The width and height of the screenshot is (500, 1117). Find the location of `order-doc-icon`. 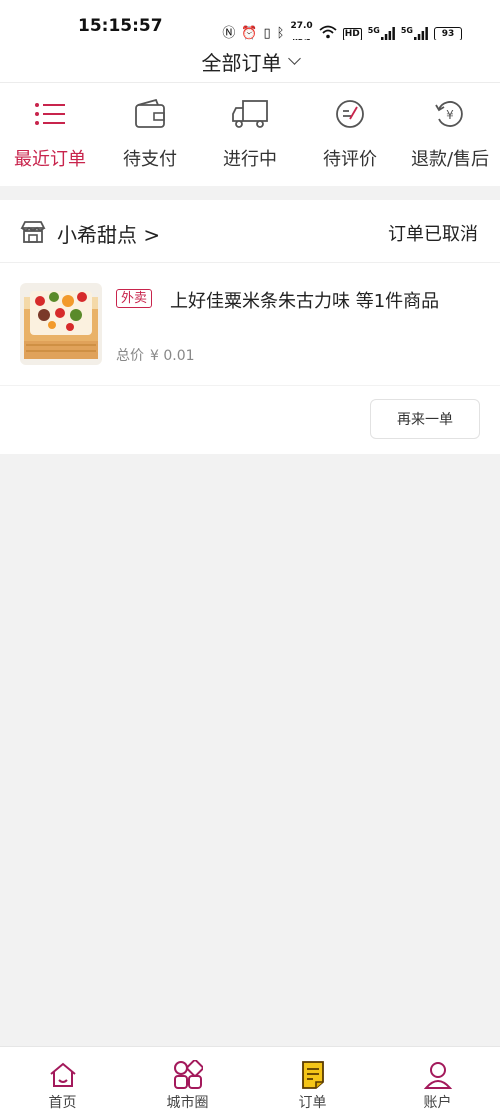

order-doc-icon is located at coordinates (313, 1075).